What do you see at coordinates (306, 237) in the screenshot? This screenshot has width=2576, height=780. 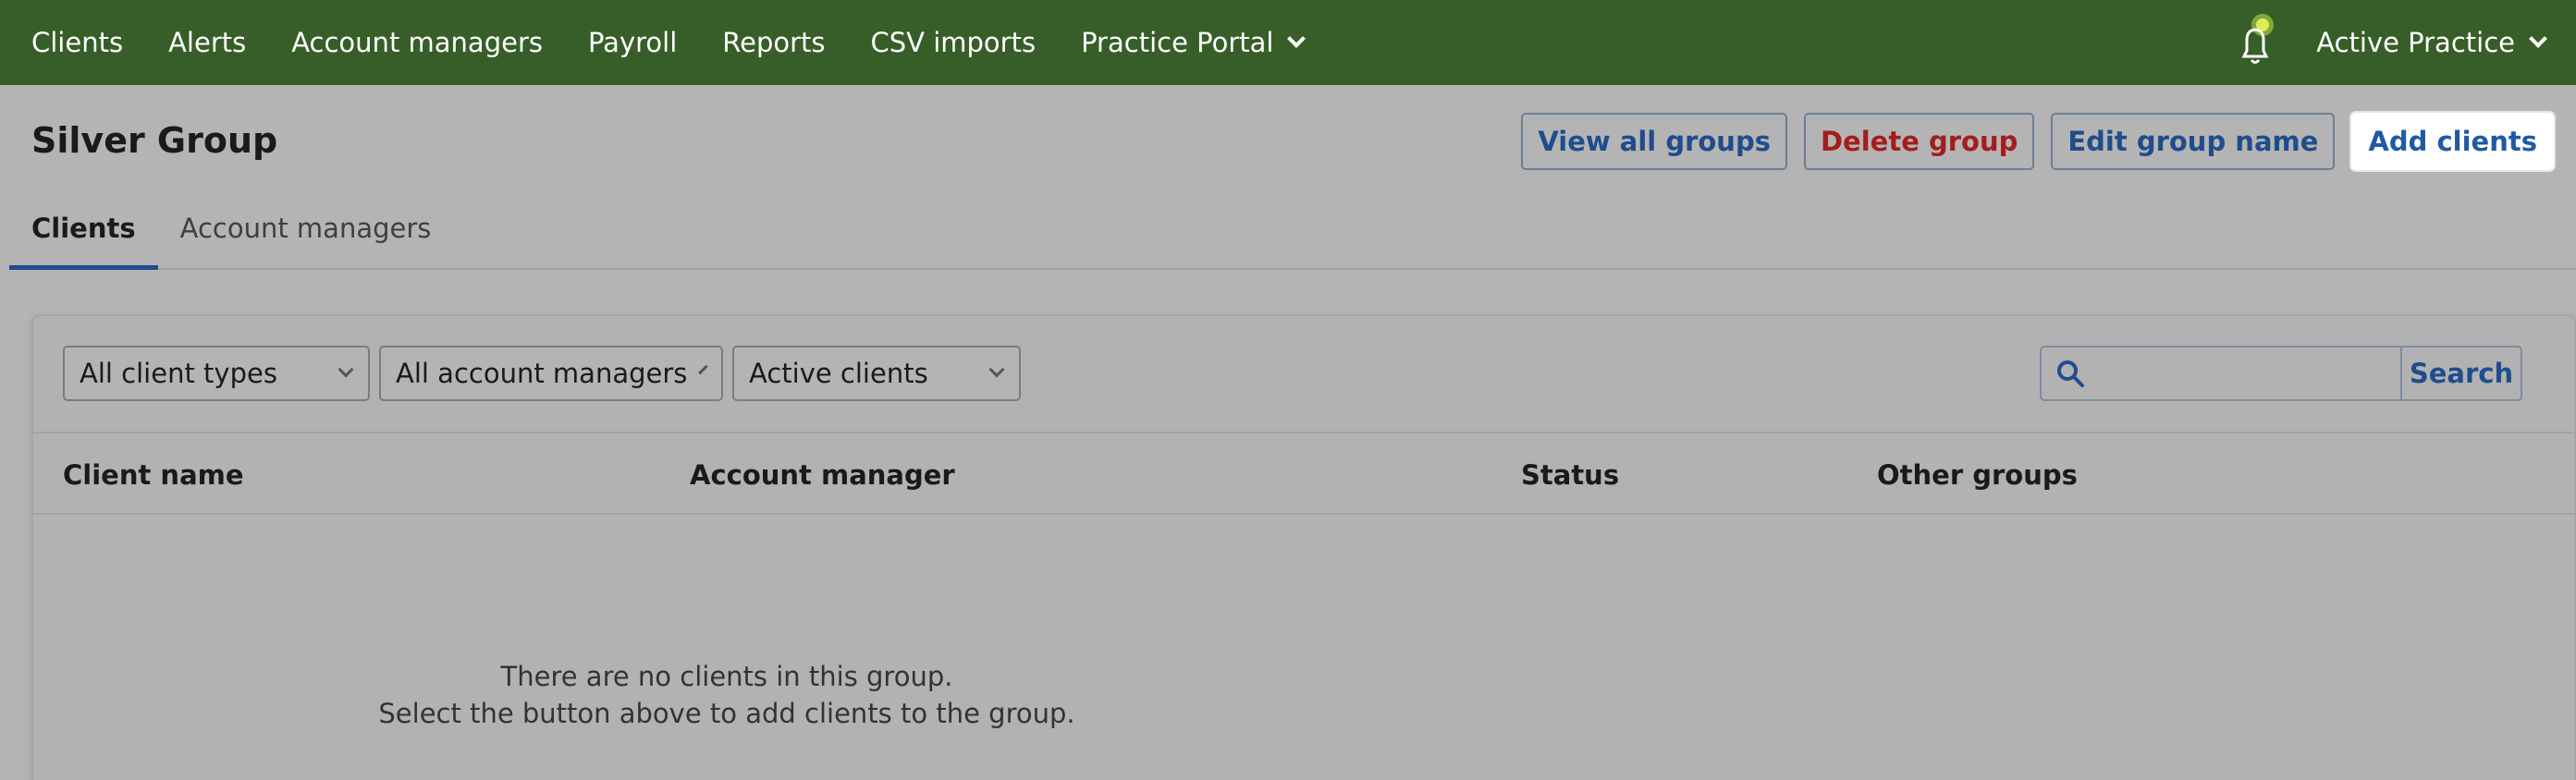 I see `tab-account-managers: Account managers` at bounding box center [306, 237].